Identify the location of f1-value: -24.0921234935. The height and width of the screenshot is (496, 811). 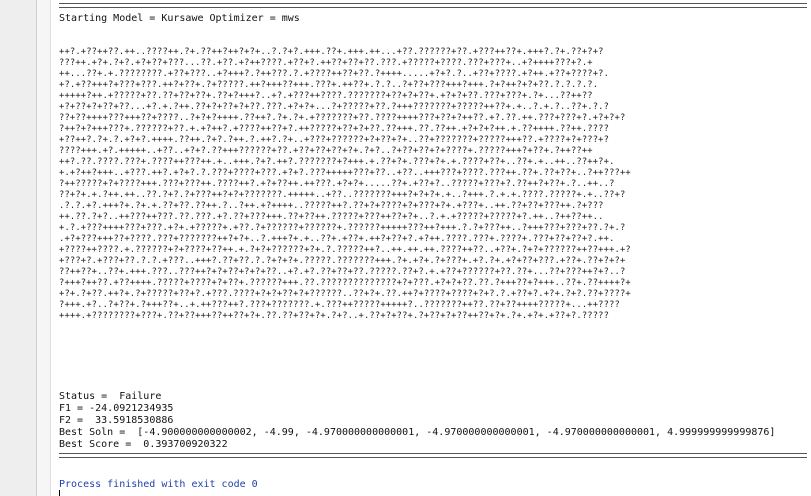
(131, 408).